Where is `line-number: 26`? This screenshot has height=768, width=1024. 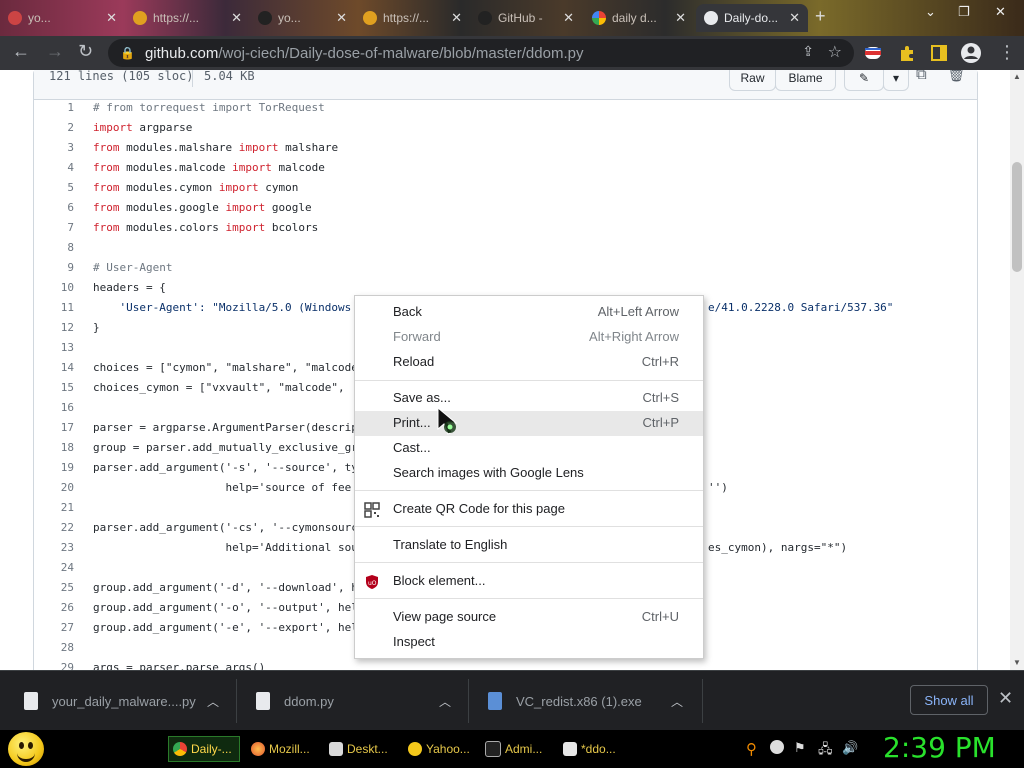
line-number: 26 is located at coordinates (54, 607).